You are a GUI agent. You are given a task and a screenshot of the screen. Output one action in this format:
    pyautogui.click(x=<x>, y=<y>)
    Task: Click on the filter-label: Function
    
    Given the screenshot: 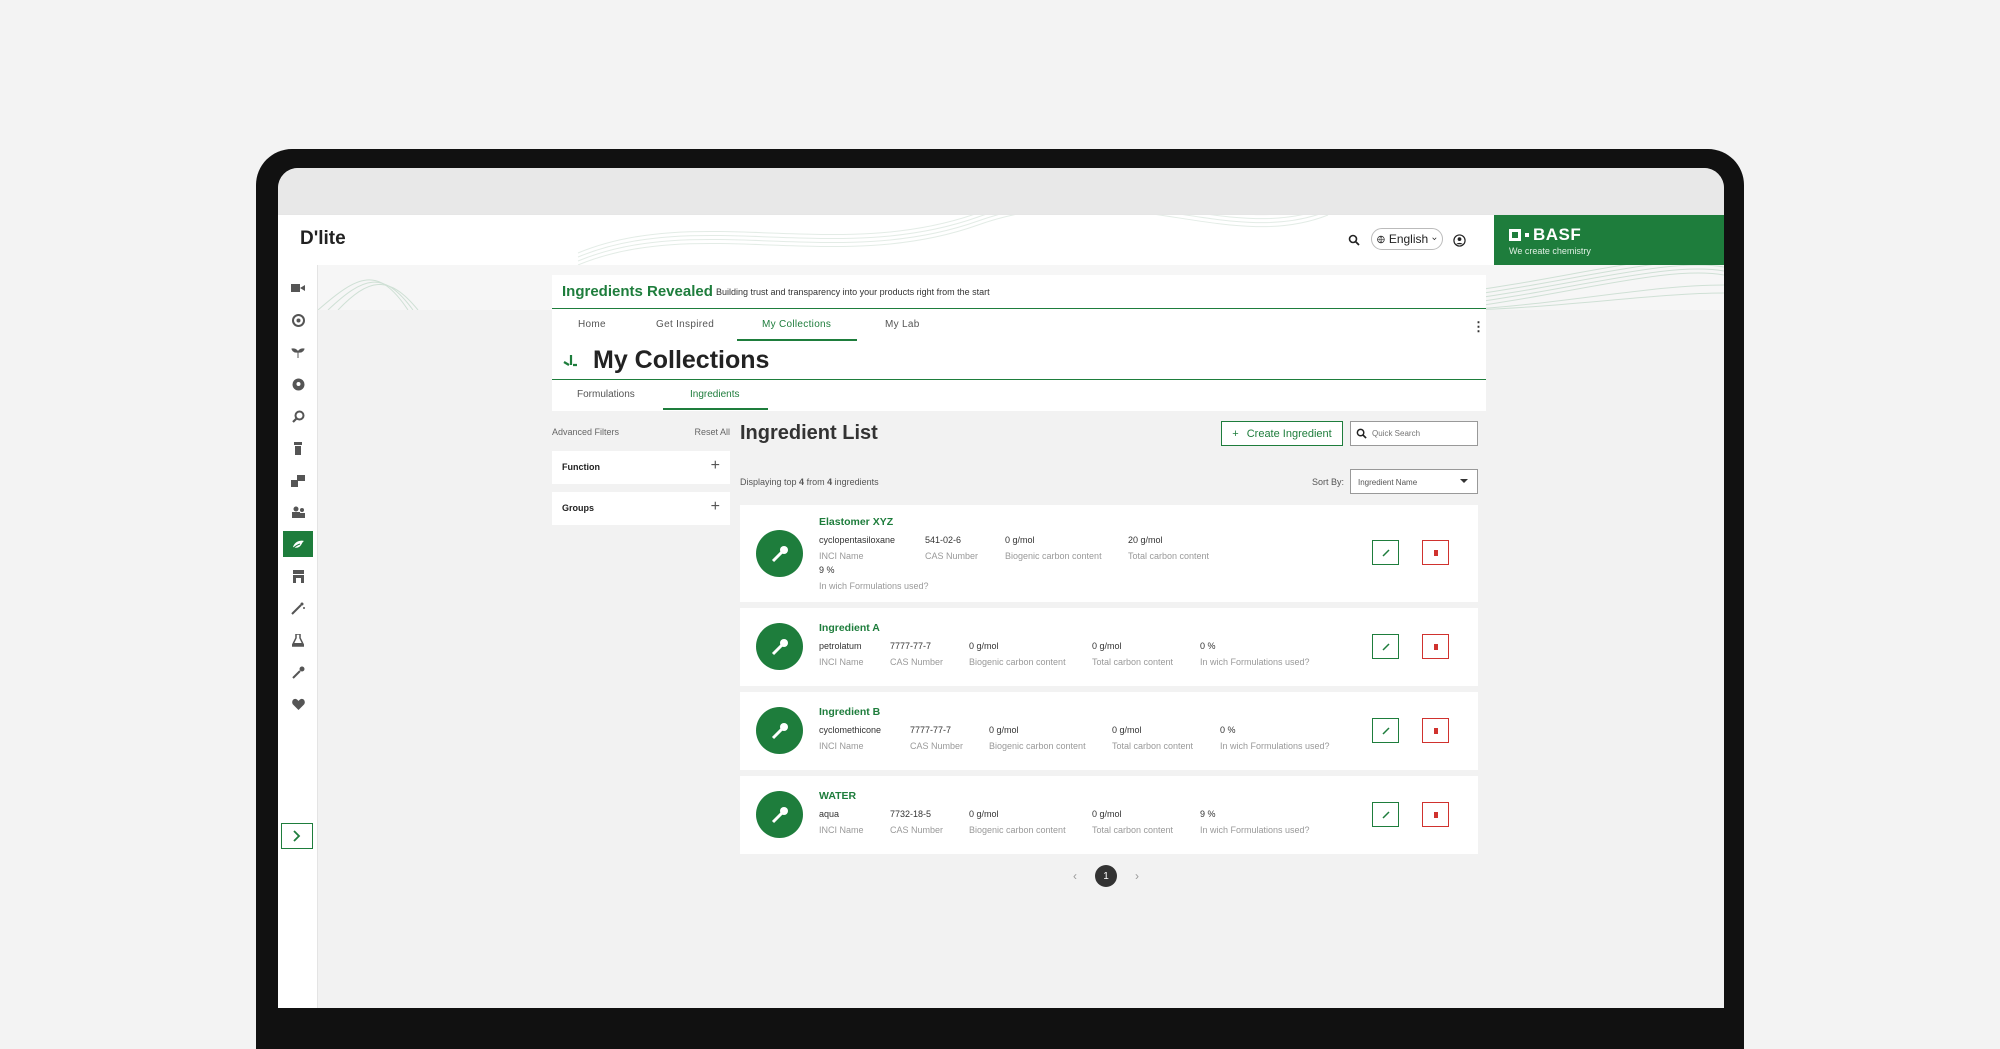 What is the action you would take?
    pyautogui.click(x=581, y=467)
    